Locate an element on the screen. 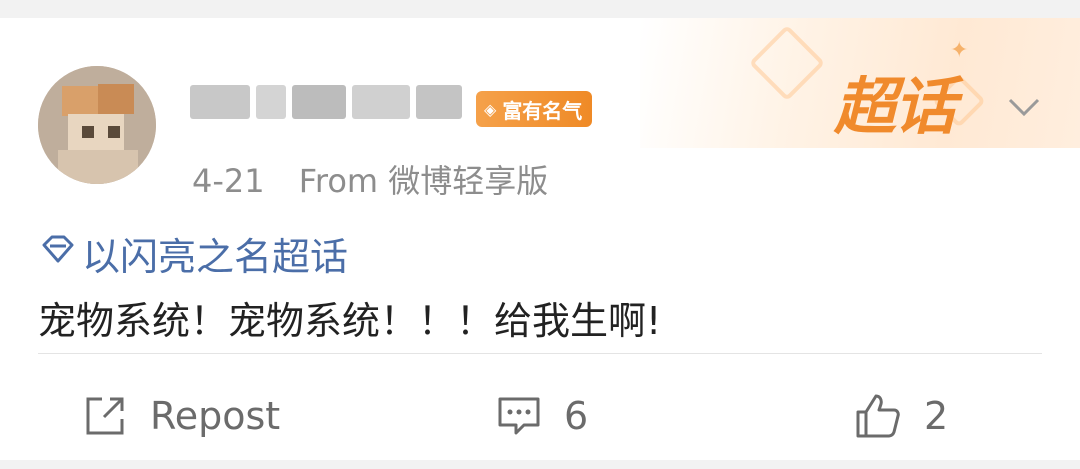 The height and width of the screenshot is (469, 1080). post-text: 宠物系统！宠物系统！！！给我生啊! is located at coordinates (350, 321).